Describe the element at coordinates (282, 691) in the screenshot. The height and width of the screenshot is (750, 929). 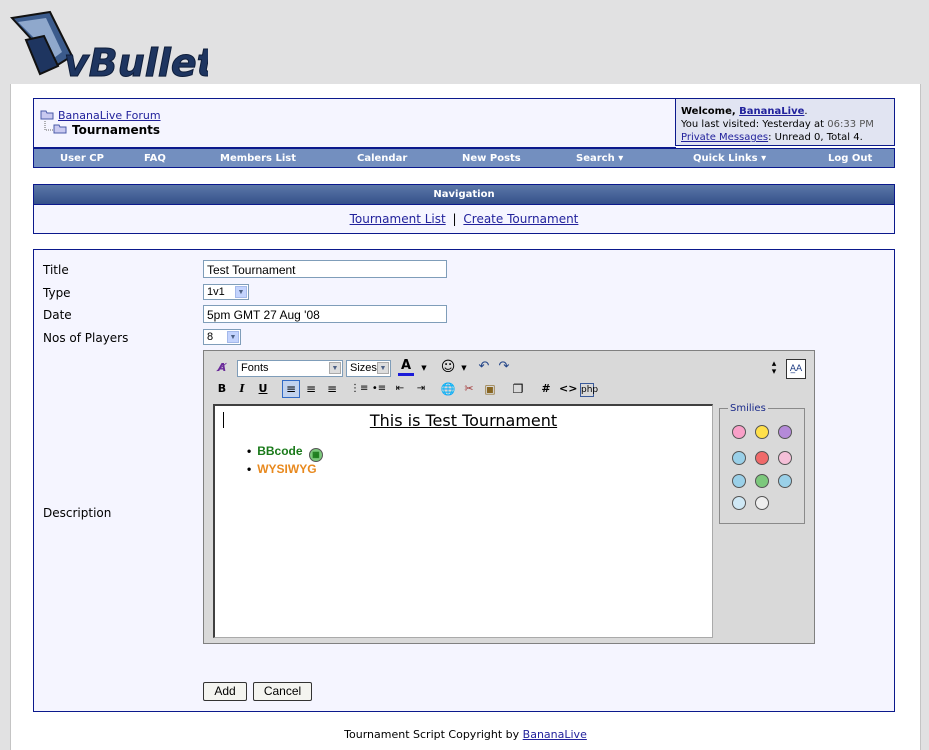
I see `cancel-button: Cancel` at that location.